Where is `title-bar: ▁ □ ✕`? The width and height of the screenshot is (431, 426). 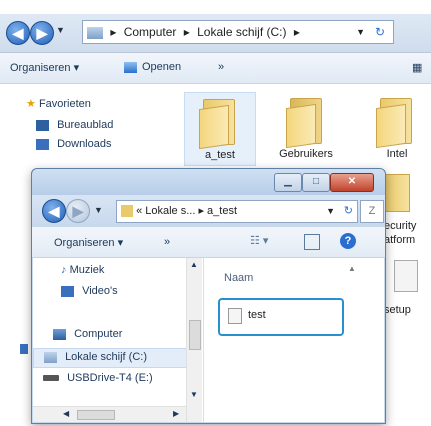
title-bar: ▁ □ ✕ is located at coordinates (208, 182).